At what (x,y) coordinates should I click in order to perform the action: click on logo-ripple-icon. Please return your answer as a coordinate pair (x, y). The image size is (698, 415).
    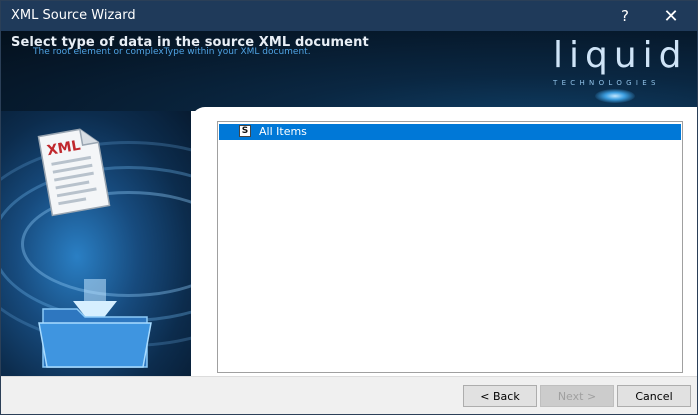
    Looking at the image, I should click on (615, 96).